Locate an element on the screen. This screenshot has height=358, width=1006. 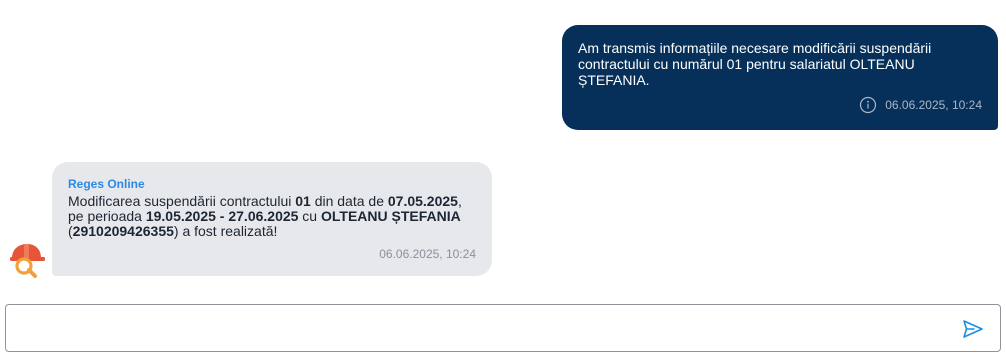
employee-cnp: 2910209426355 is located at coordinates (123, 231).